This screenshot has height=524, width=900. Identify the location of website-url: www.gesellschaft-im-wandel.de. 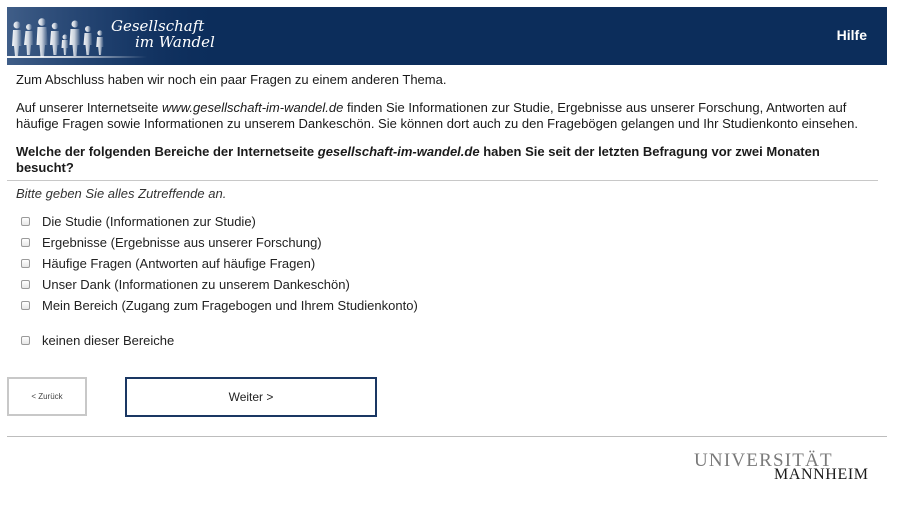
(252, 107).